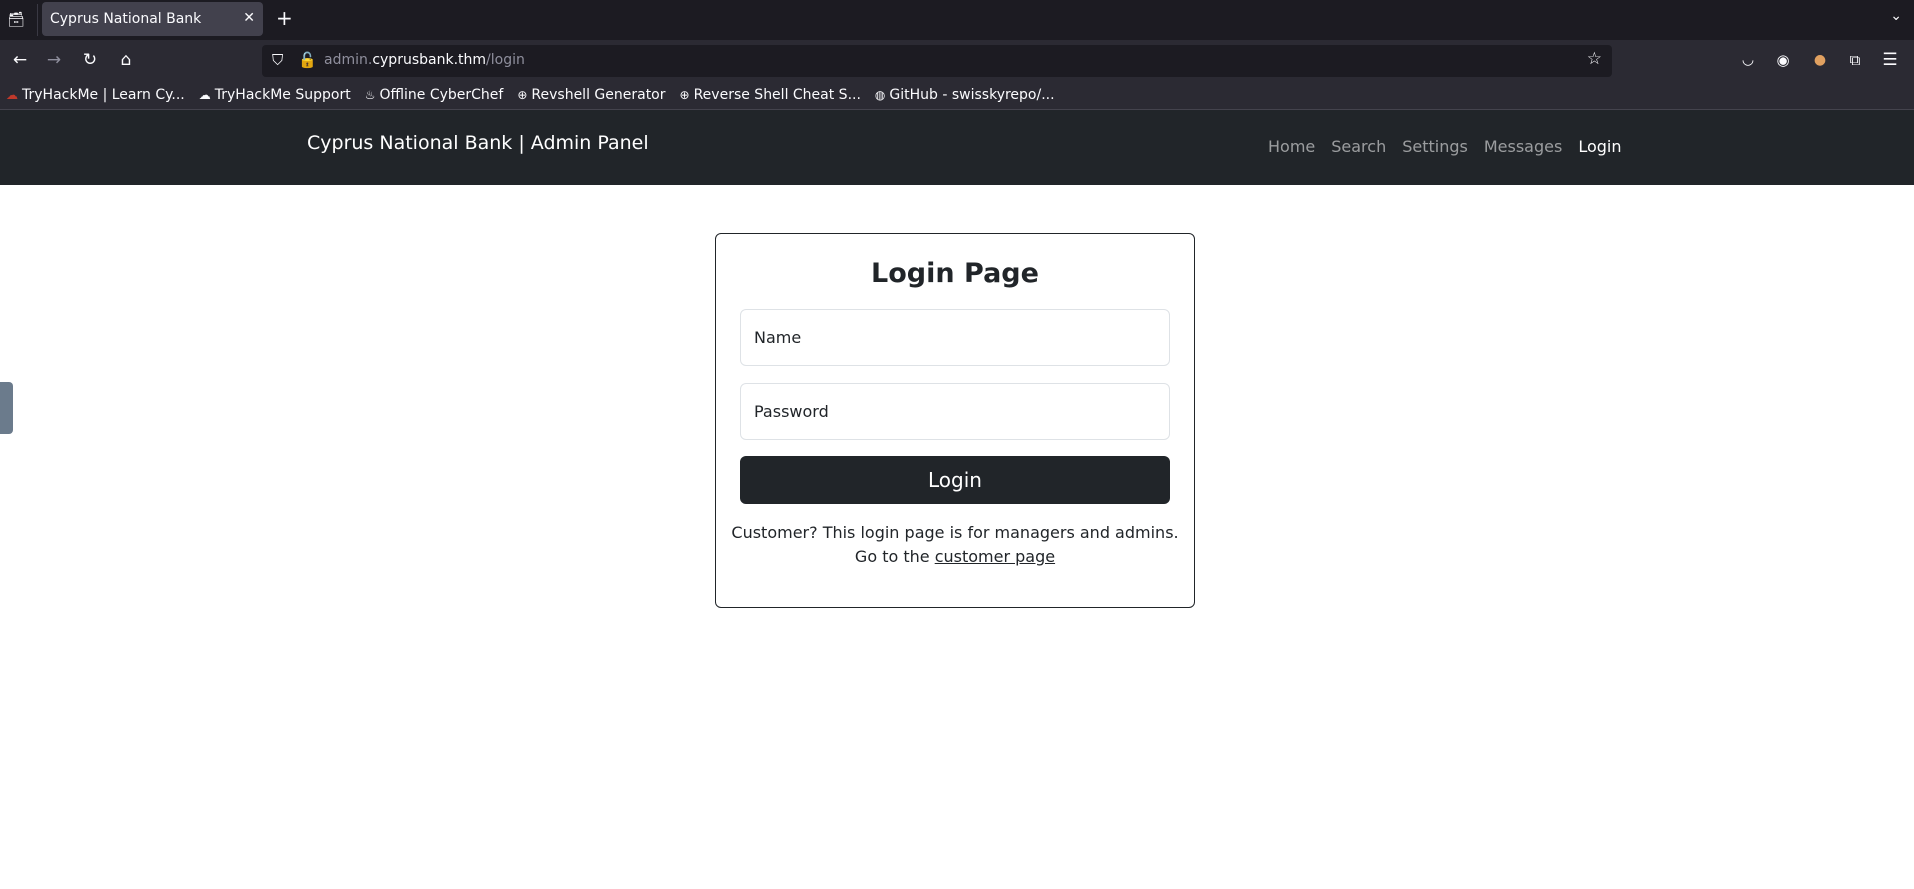 The image size is (1914, 889). I want to click on url-text: admin.cyprusbank.thm/login, so click(424, 60).